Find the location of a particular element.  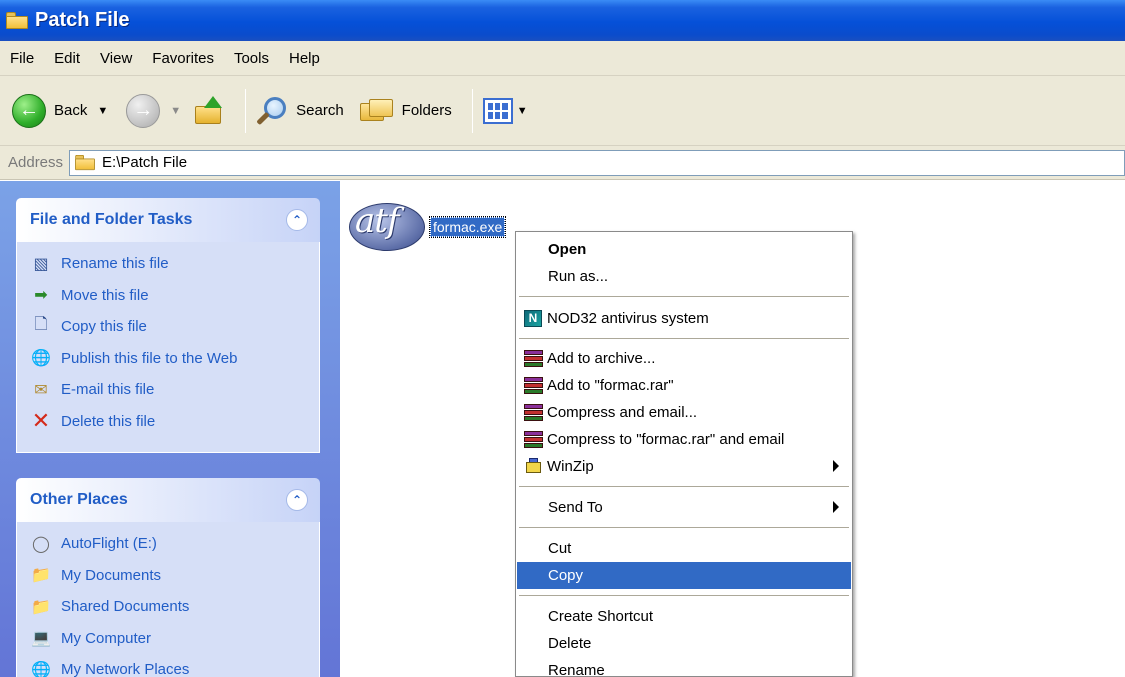

menu-copy: Copy is located at coordinates (684, 575).